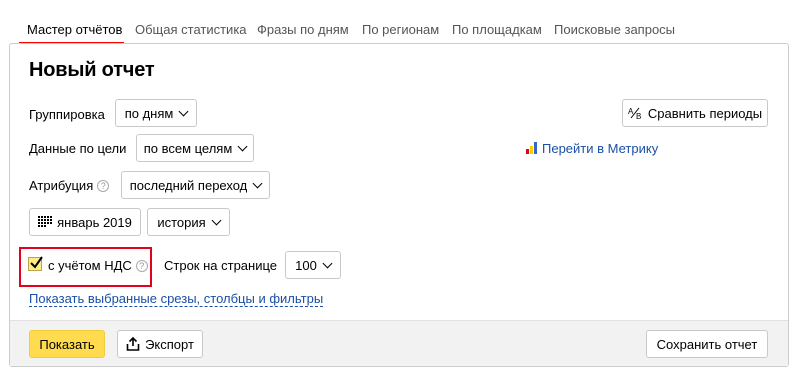 The height and width of the screenshot is (385, 800). I want to click on svg-text: B, so click(638, 116).